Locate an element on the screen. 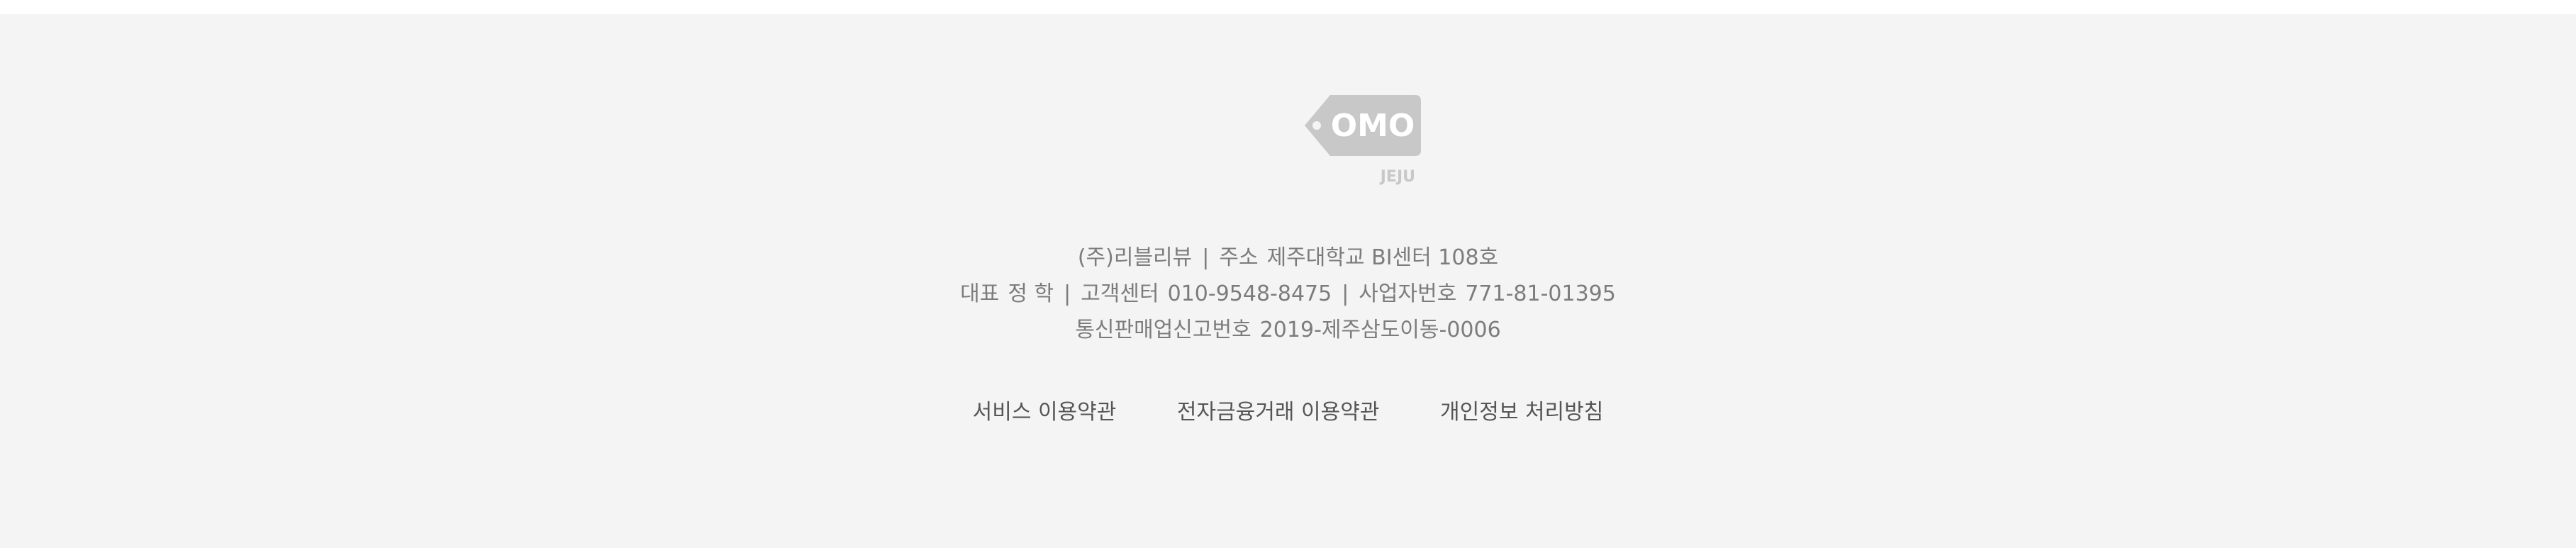  mail-order-label: 통신판매업신고번호 is located at coordinates (1163, 330).